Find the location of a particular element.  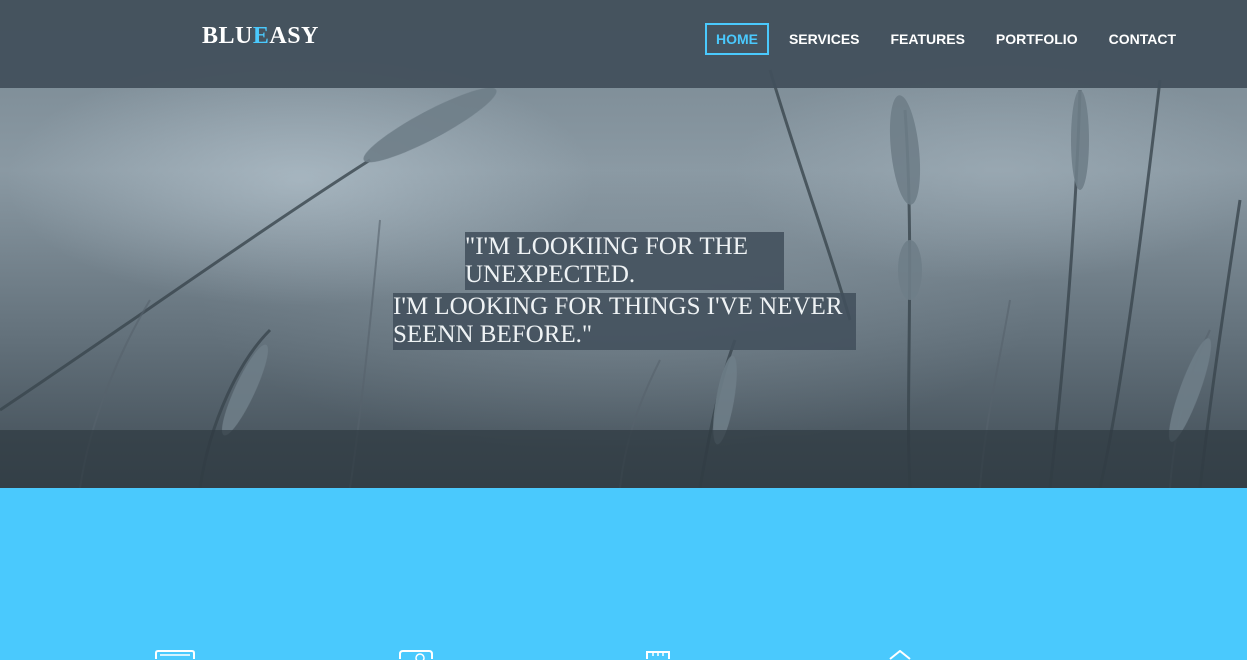

brand-suffix: ASY is located at coordinates (294, 36).